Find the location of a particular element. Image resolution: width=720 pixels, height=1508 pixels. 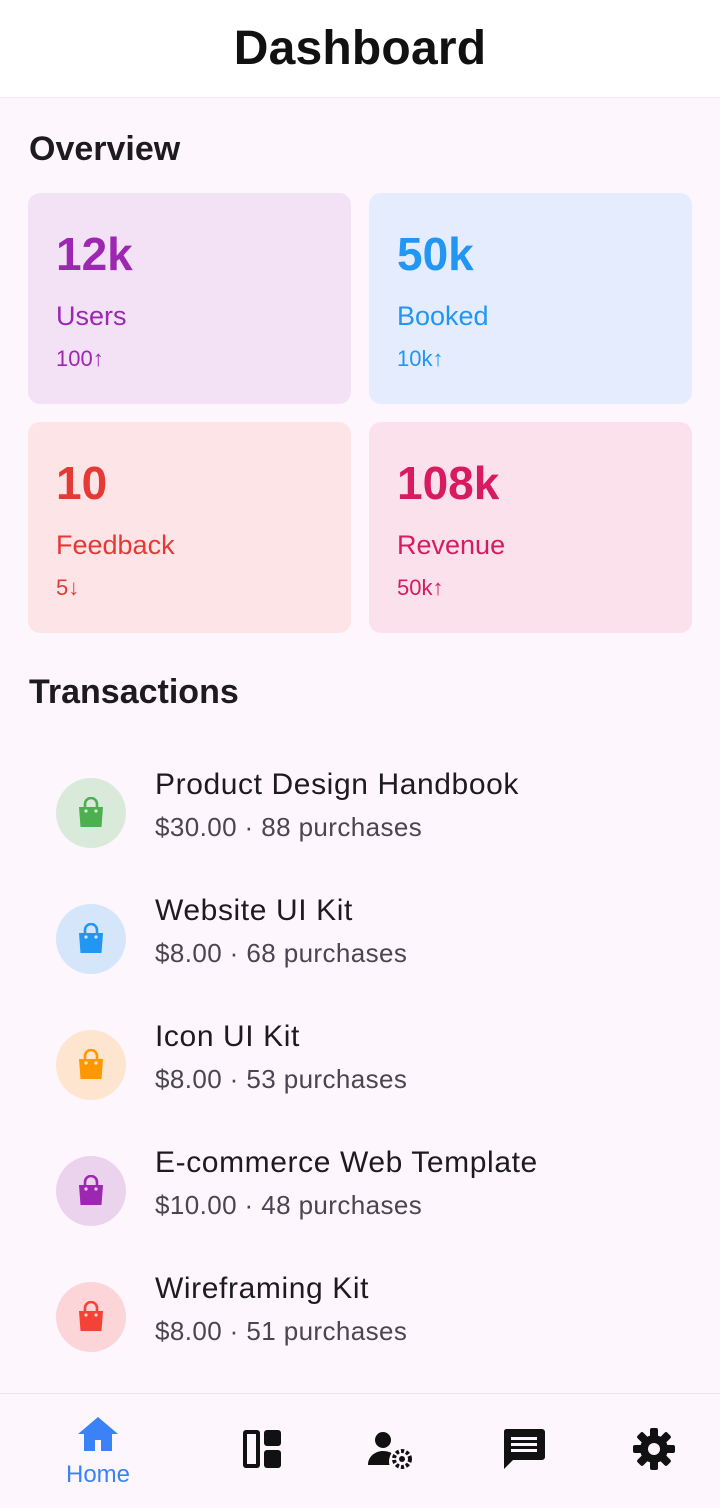

bottom-navigation: Home is located at coordinates (360, 1450).